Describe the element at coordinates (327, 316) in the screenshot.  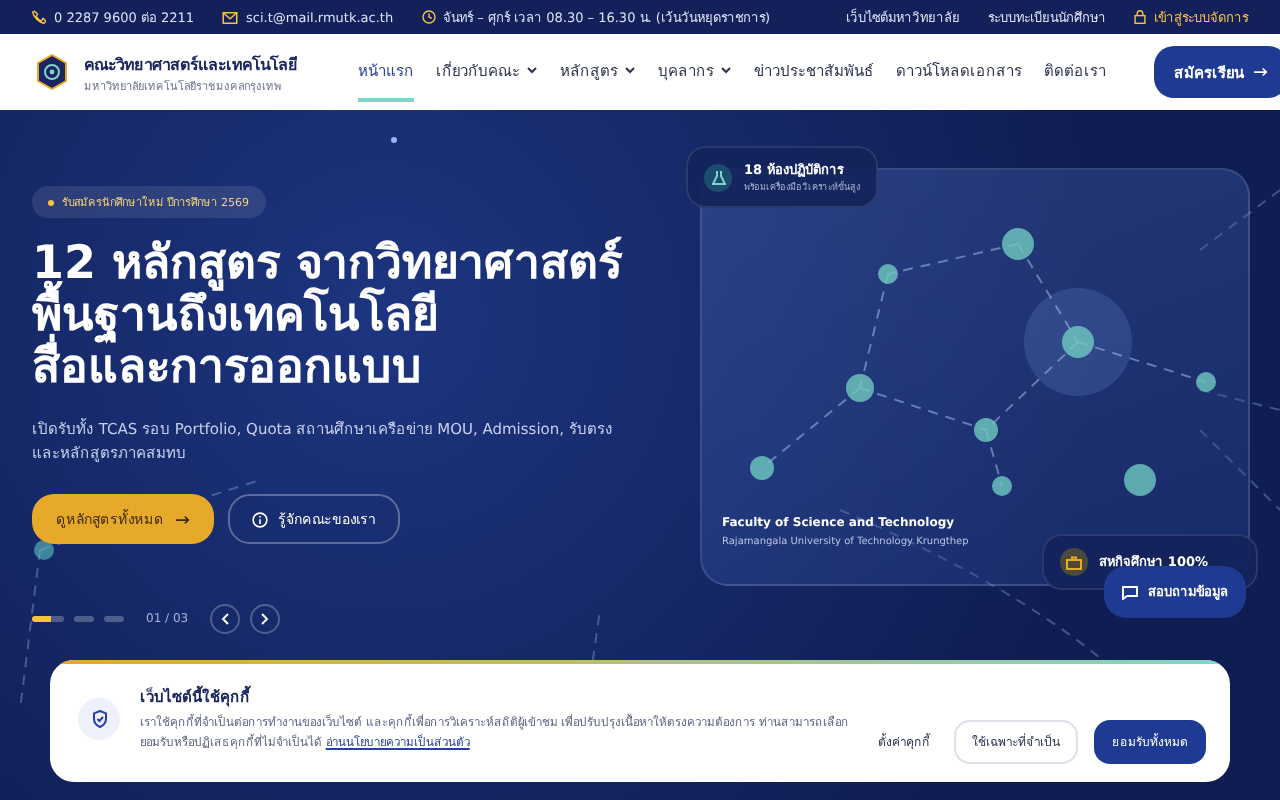
I see `hero-title: 12 หลักสูตร จากวิทยาศาสตร์ พื้นฐานถึงเทคโนโลยี สื่อและการออกแบบ` at that location.